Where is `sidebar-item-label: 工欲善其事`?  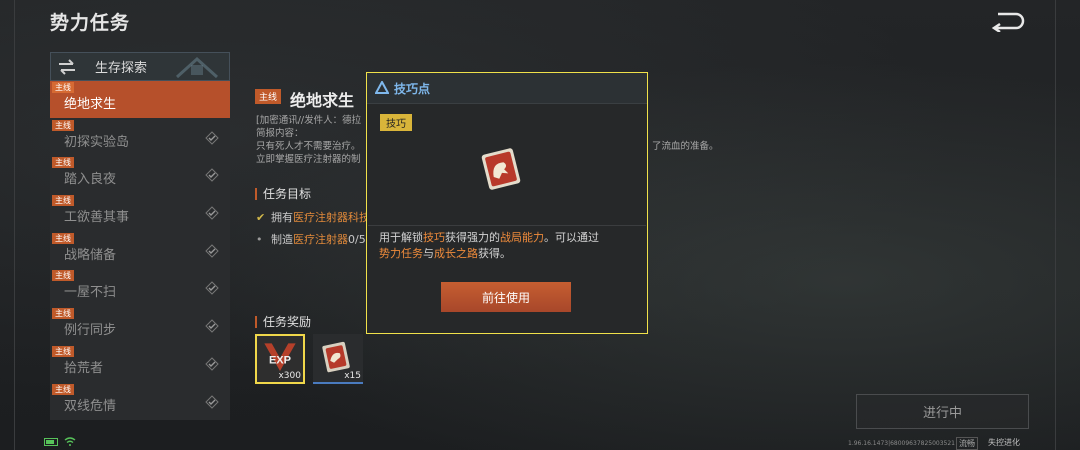
sidebar-item-label: 工欲善其事 is located at coordinates (97, 218).